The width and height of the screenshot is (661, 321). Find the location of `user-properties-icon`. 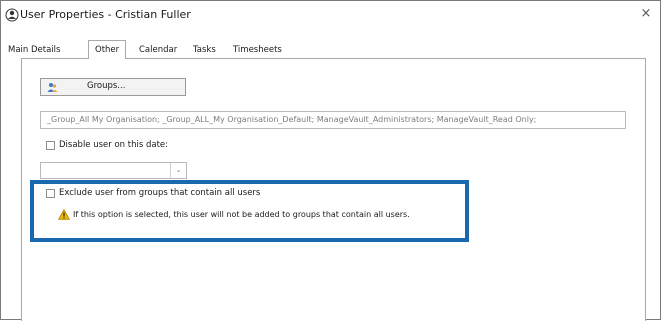

user-properties-icon is located at coordinates (12, 15).